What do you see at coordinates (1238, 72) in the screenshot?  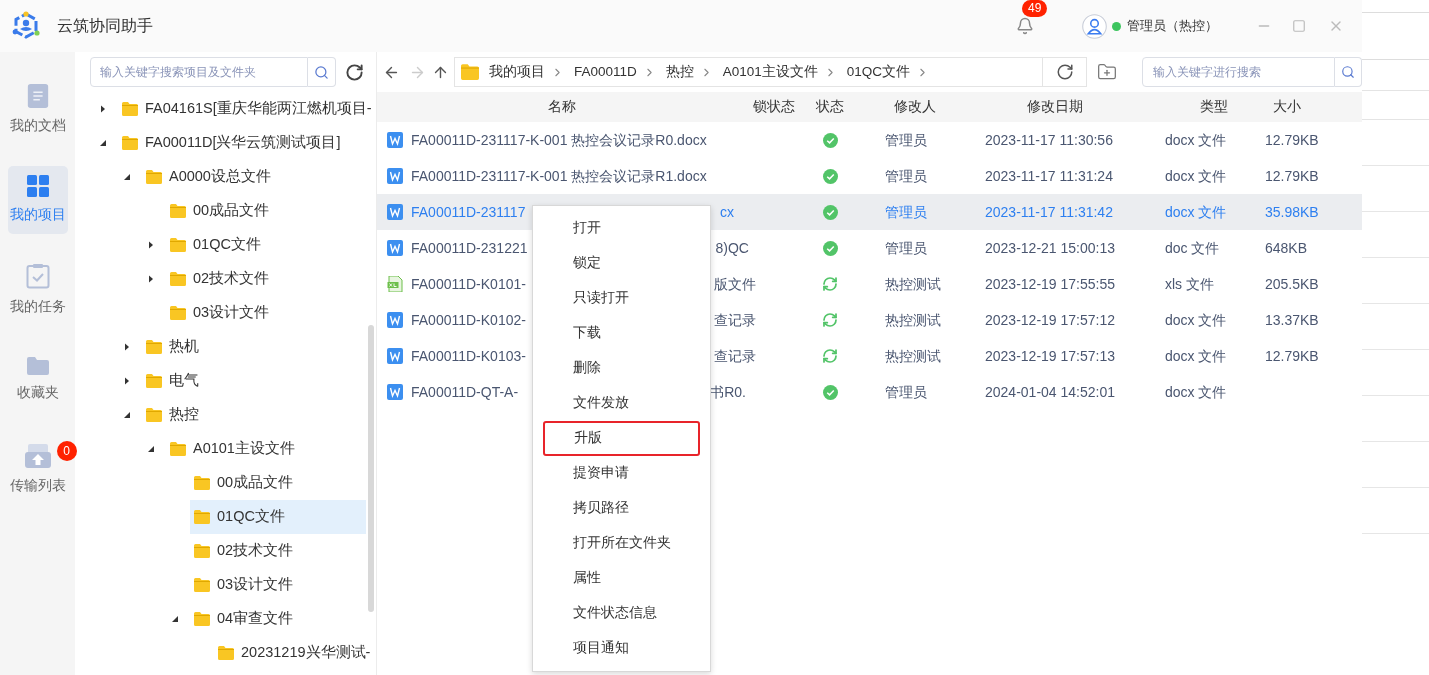 I see `file-search-field: 输入关键字进行搜索` at bounding box center [1238, 72].